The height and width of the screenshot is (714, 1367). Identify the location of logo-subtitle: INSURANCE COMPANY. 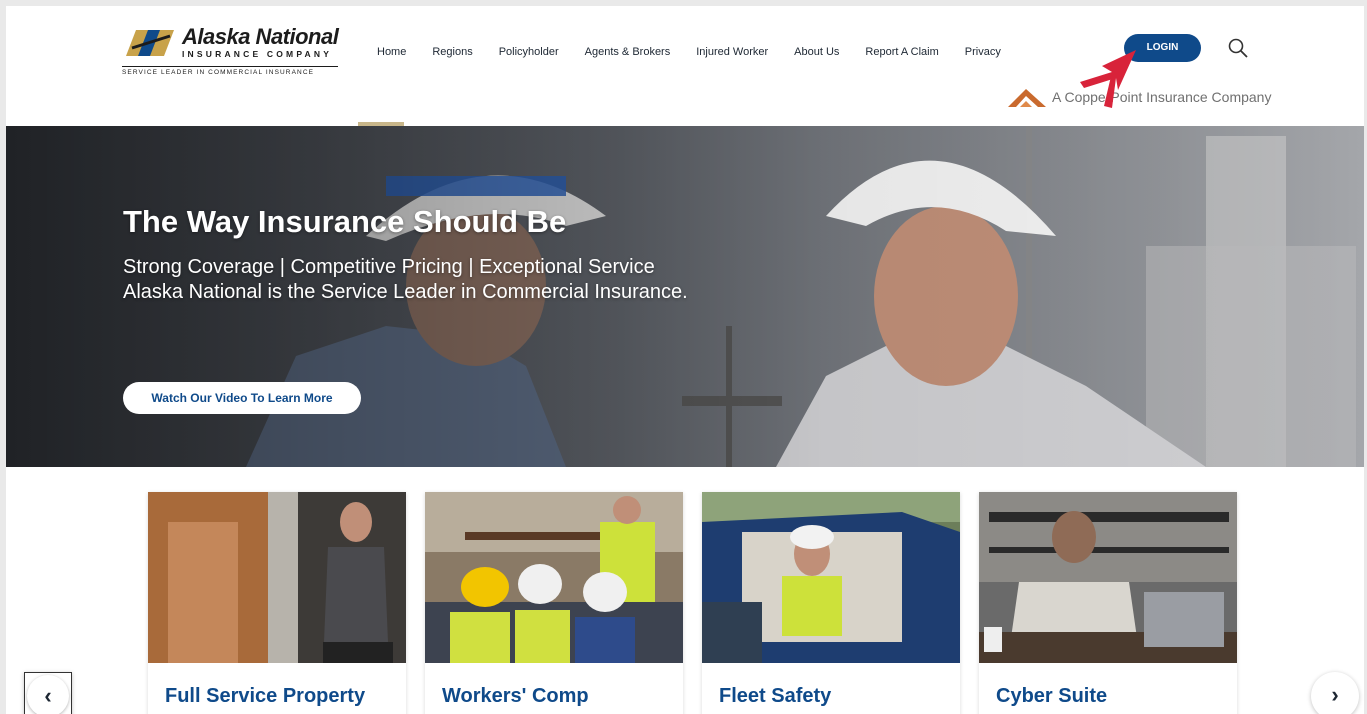
(257, 54).